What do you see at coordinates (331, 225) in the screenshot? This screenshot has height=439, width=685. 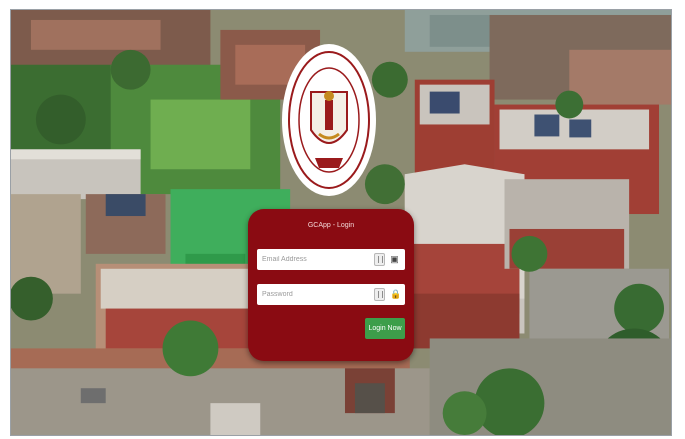 I see `login-title: GCApp - Login` at bounding box center [331, 225].